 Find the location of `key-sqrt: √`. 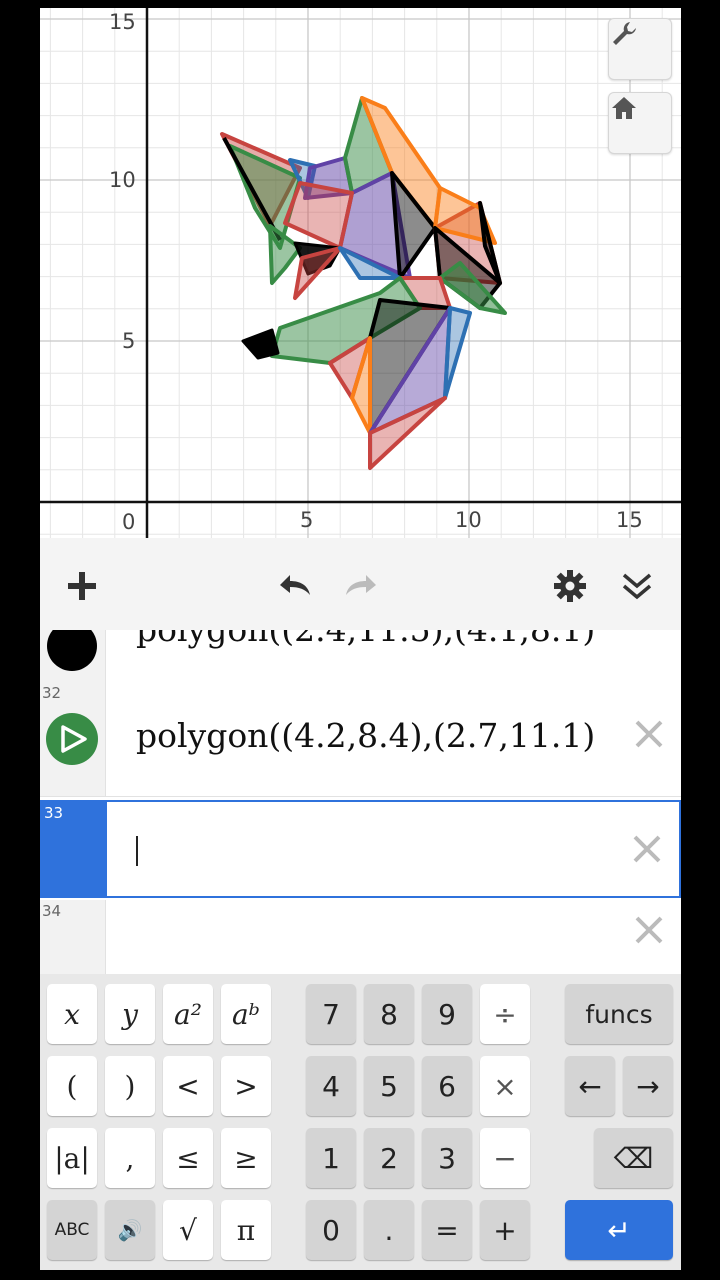

key-sqrt: √ is located at coordinates (188, 1230).